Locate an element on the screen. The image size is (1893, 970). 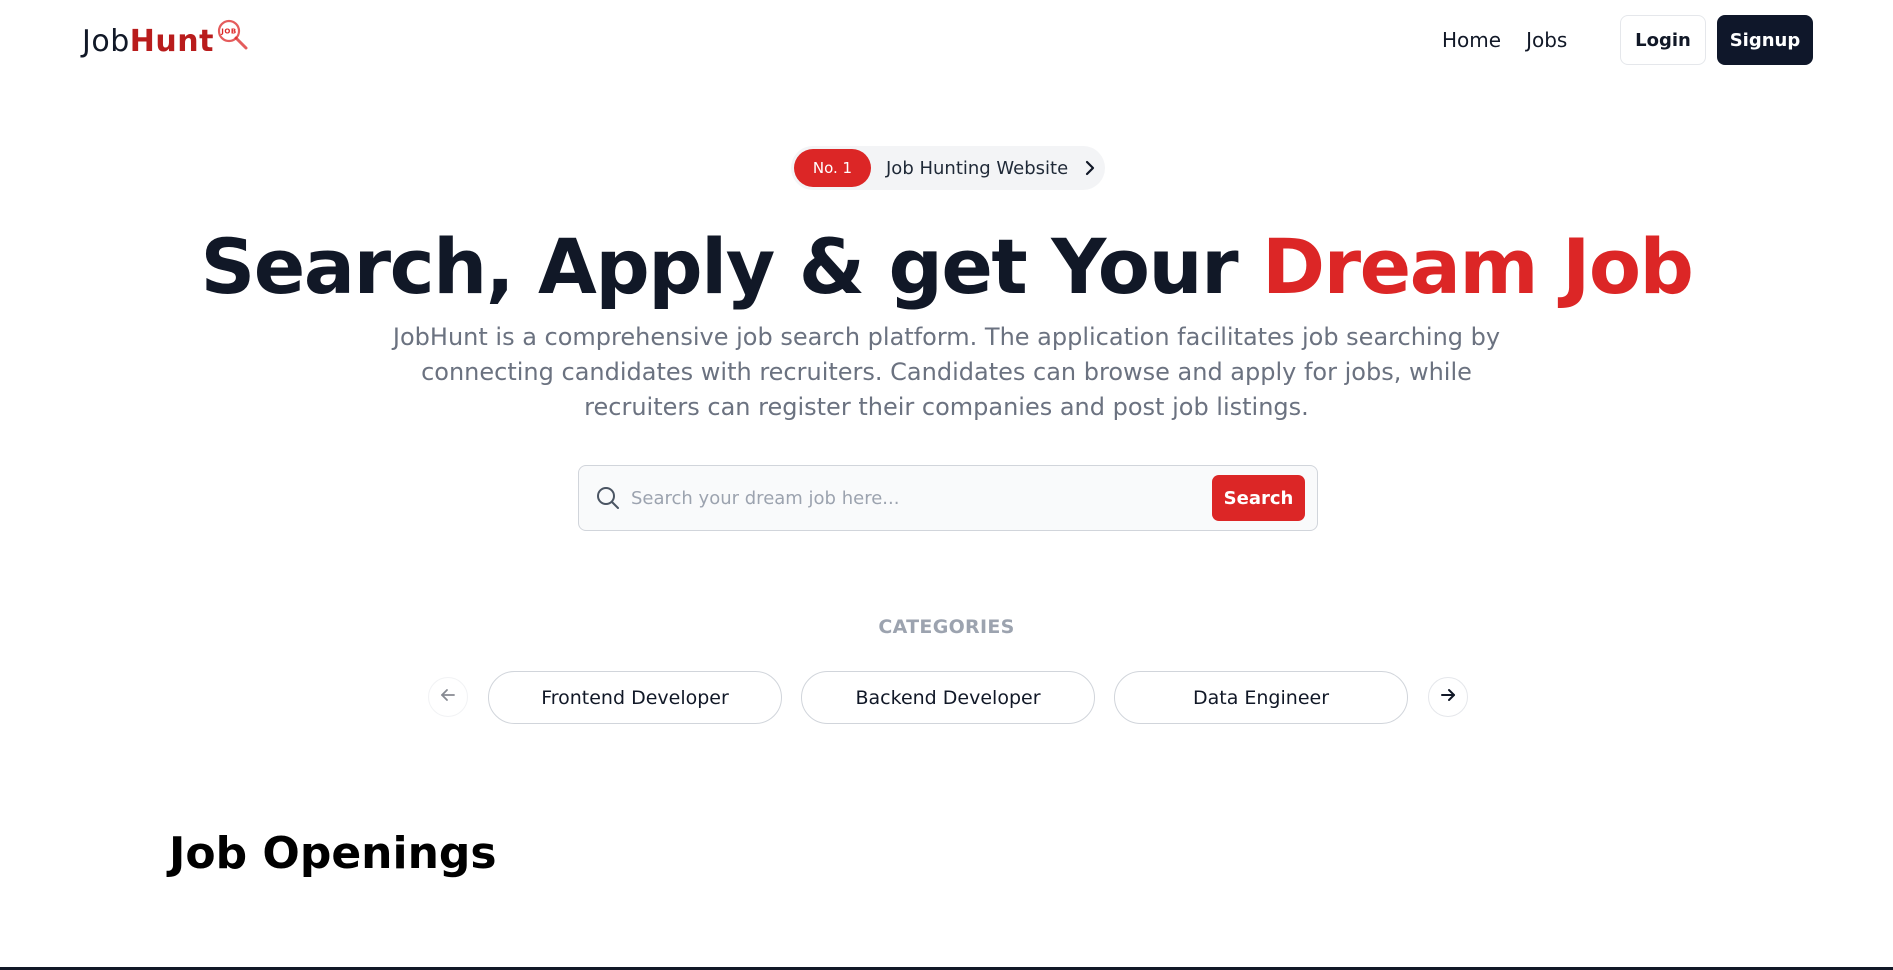
nav-link-home: Home is located at coordinates (1471, 40).